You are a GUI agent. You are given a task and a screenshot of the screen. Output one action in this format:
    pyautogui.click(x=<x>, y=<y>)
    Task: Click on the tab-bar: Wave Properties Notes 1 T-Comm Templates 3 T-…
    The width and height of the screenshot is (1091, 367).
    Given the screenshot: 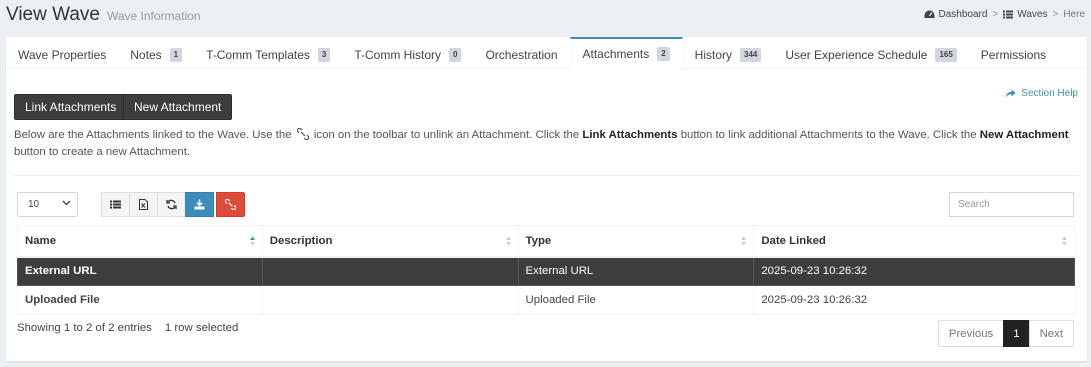 What is the action you would take?
    pyautogui.click(x=546, y=53)
    